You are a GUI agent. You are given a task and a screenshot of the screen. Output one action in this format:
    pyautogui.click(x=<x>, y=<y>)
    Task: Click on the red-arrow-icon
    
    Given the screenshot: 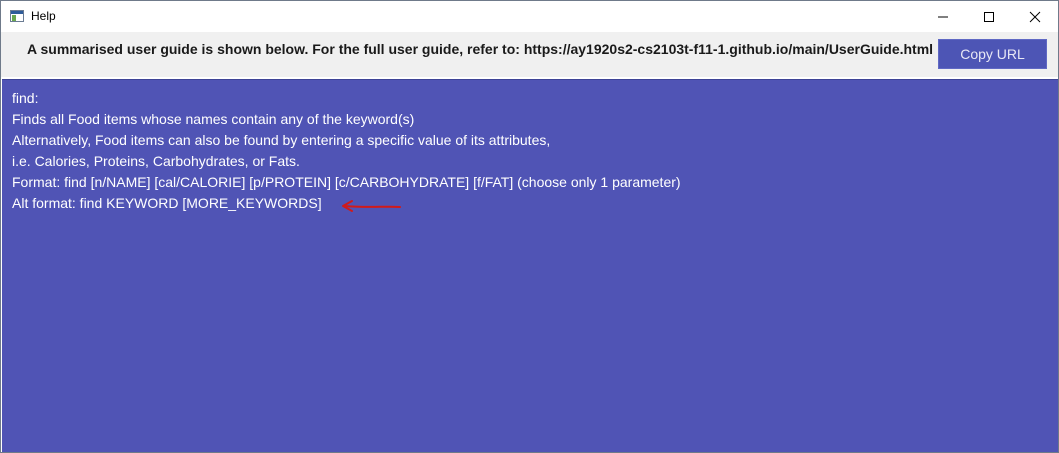 What is the action you would take?
    pyautogui.click(x=371, y=206)
    